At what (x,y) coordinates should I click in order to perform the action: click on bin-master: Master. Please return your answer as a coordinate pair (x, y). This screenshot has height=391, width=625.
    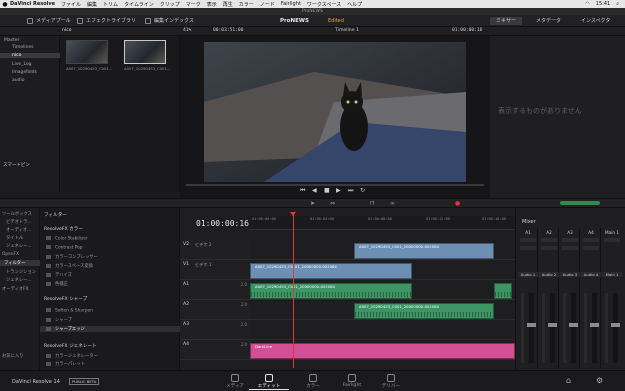
    Looking at the image, I should click on (11, 40).